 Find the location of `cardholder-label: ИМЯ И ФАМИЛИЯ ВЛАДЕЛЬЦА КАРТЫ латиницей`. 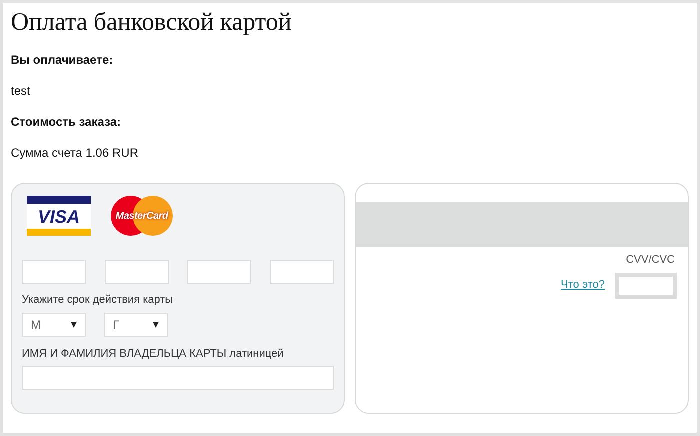

cardholder-label: ИМЯ И ФАМИЛИЯ ВЛАДЕЛЬЦА КАРТЫ латиницей is located at coordinates (153, 354).